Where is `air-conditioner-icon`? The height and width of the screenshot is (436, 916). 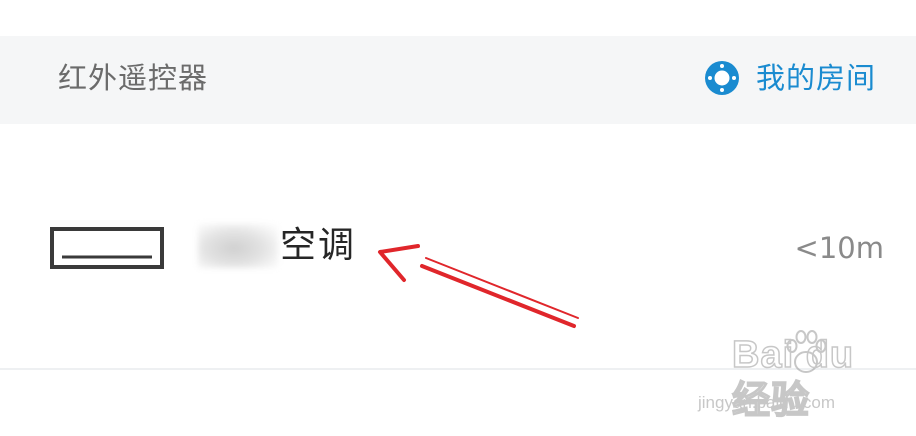 air-conditioner-icon is located at coordinates (107, 248).